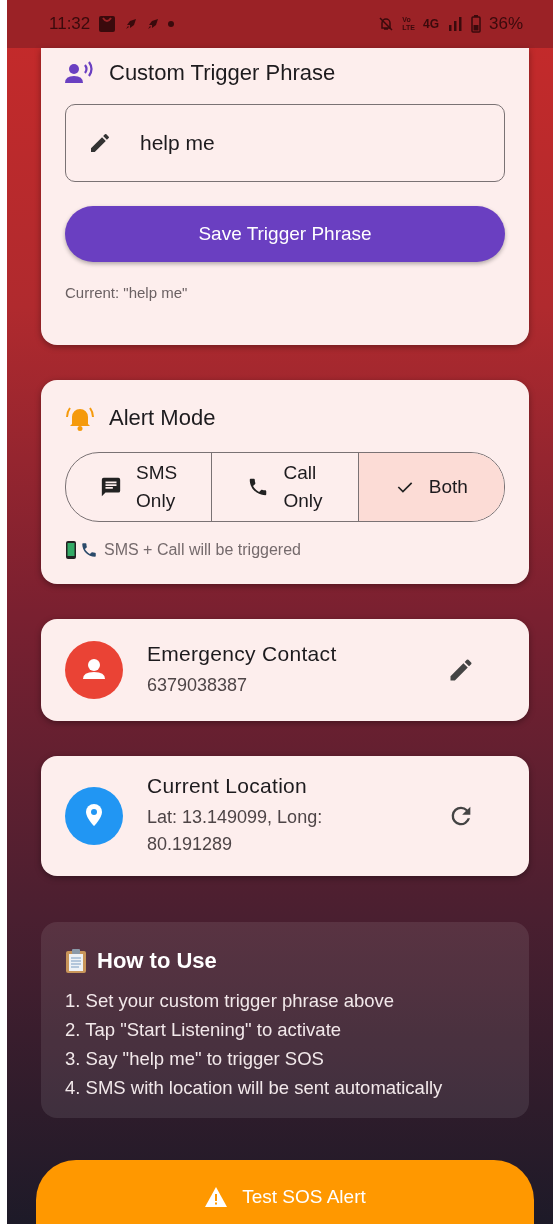  What do you see at coordinates (171, 24) in the screenshot?
I see `dot-icon` at bounding box center [171, 24].